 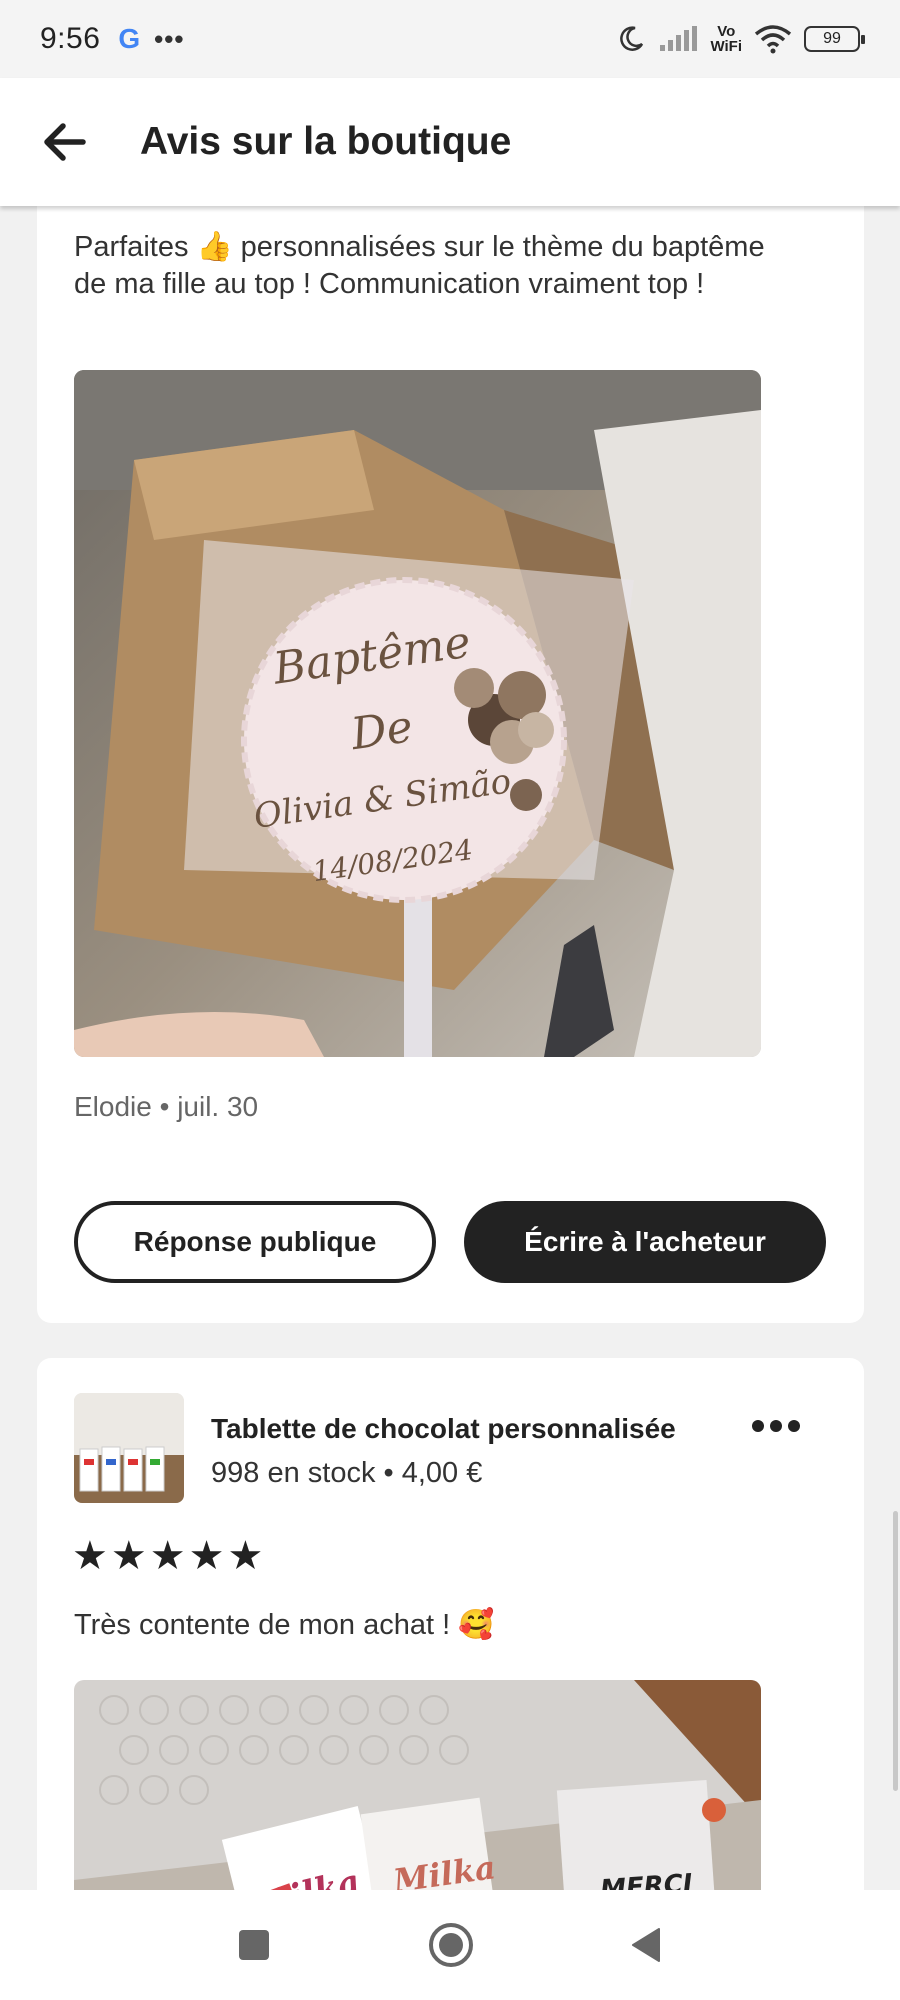 What do you see at coordinates (284, 1625) in the screenshot?
I see `review-text: Très contente de mon achat ! 🥰` at bounding box center [284, 1625].